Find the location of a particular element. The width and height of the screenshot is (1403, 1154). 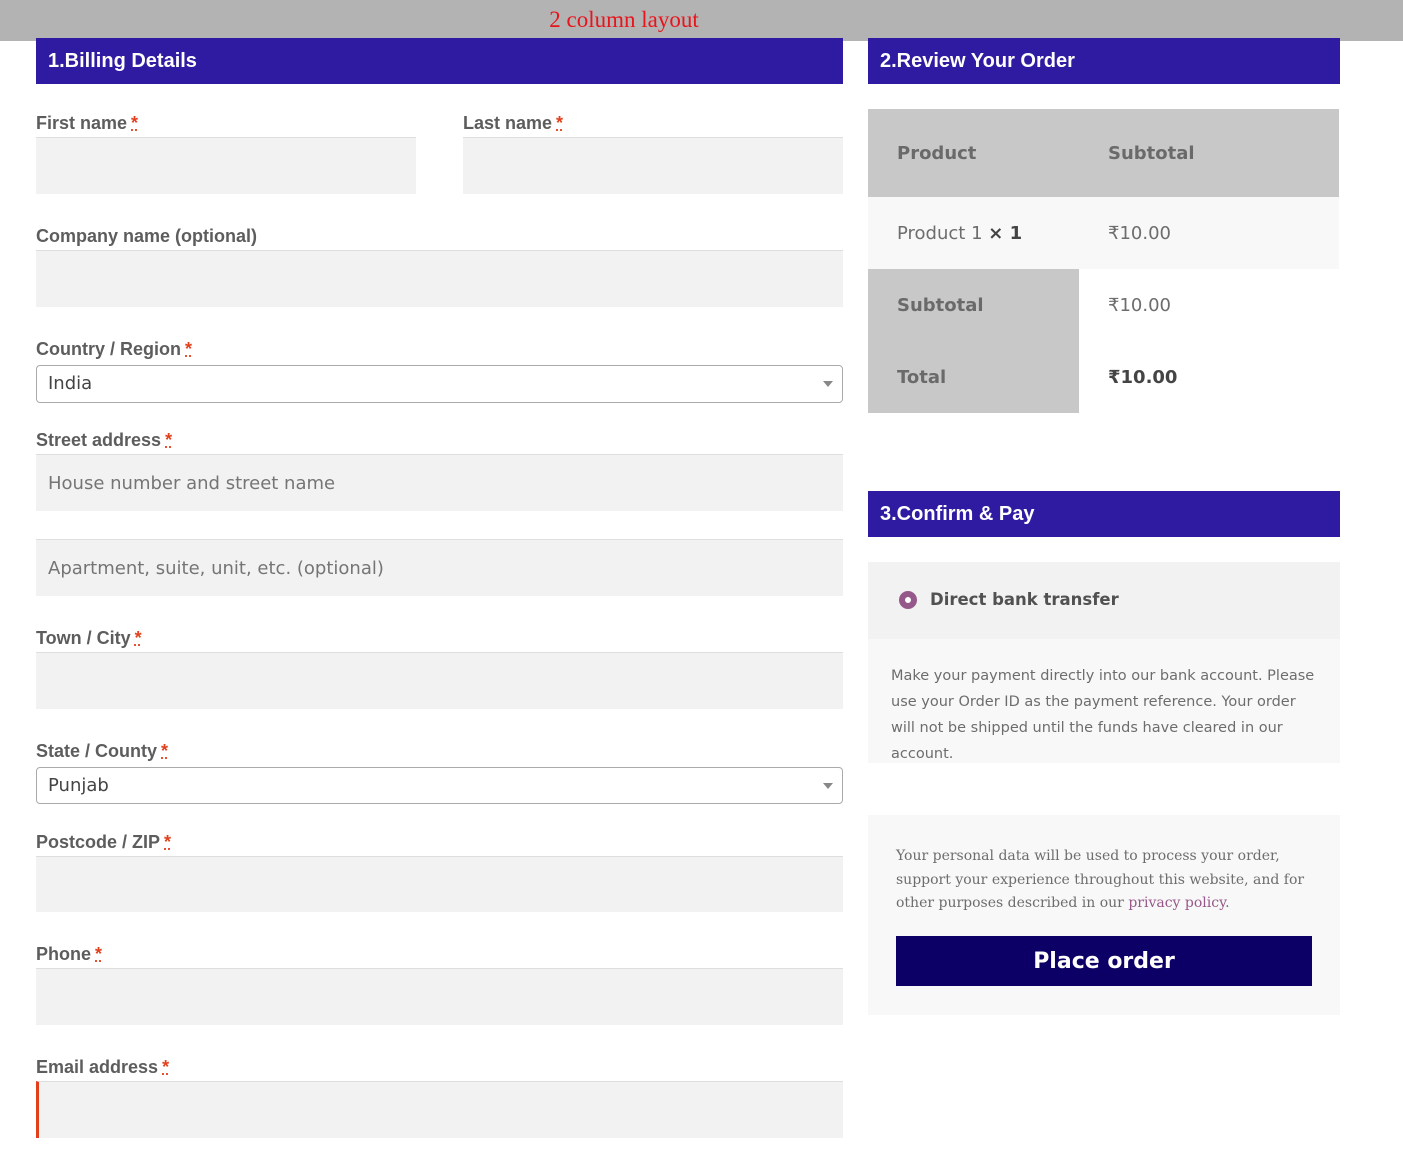

total-label: Total is located at coordinates (922, 377).